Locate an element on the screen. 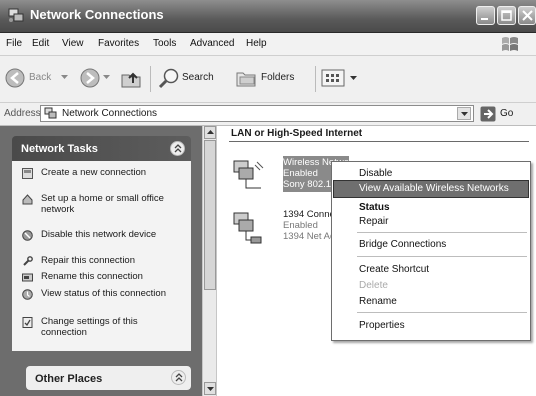 This screenshot has width=536, height=396. task-rename: Rename this connection is located at coordinates (103, 277).